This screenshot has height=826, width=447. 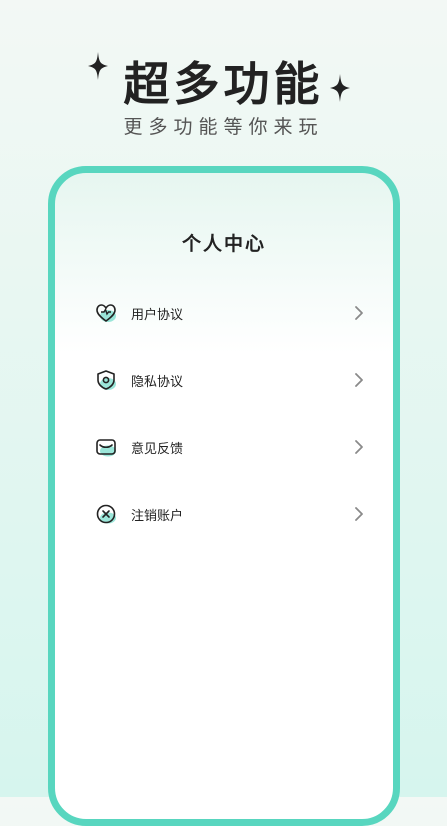 I want to click on menu-item-label: 意见反馈, so click(x=157, y=449).